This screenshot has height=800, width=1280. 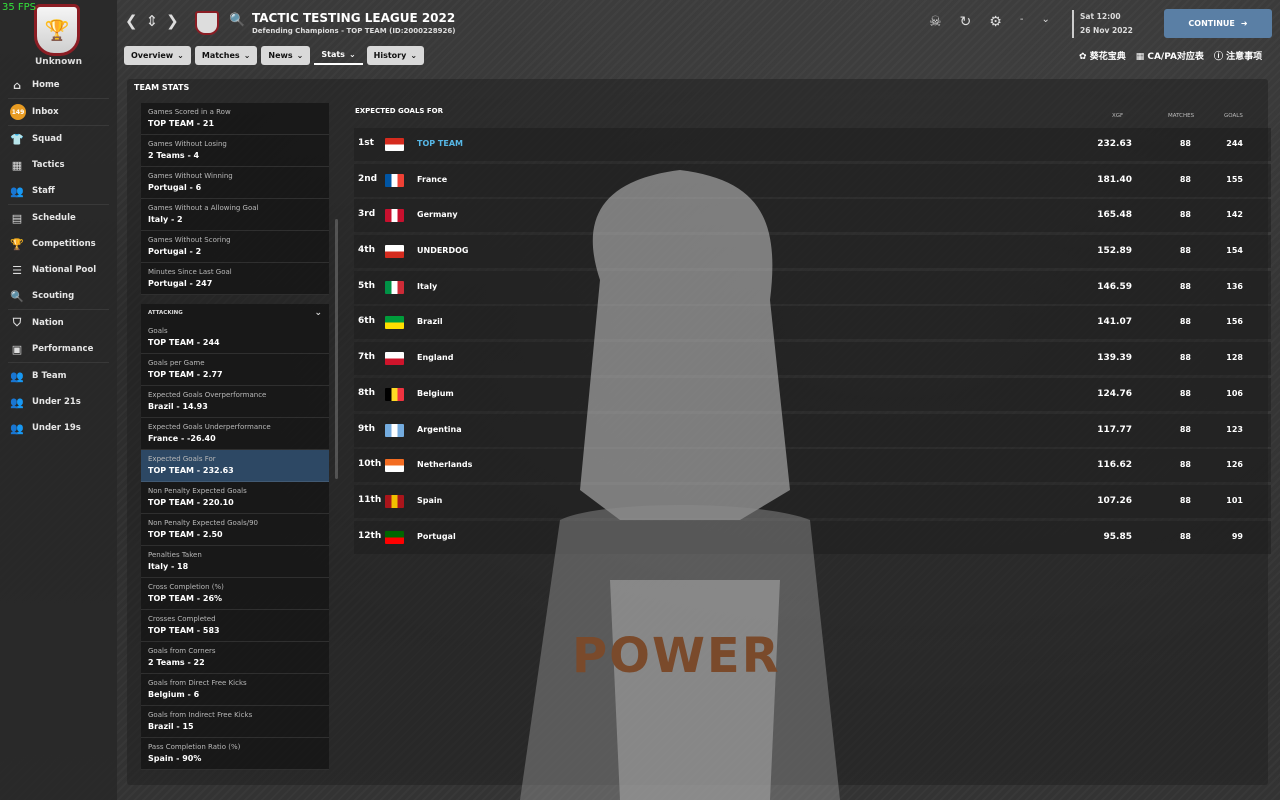 I want to click on team-name: Argentina, so click(x=439, y=429).